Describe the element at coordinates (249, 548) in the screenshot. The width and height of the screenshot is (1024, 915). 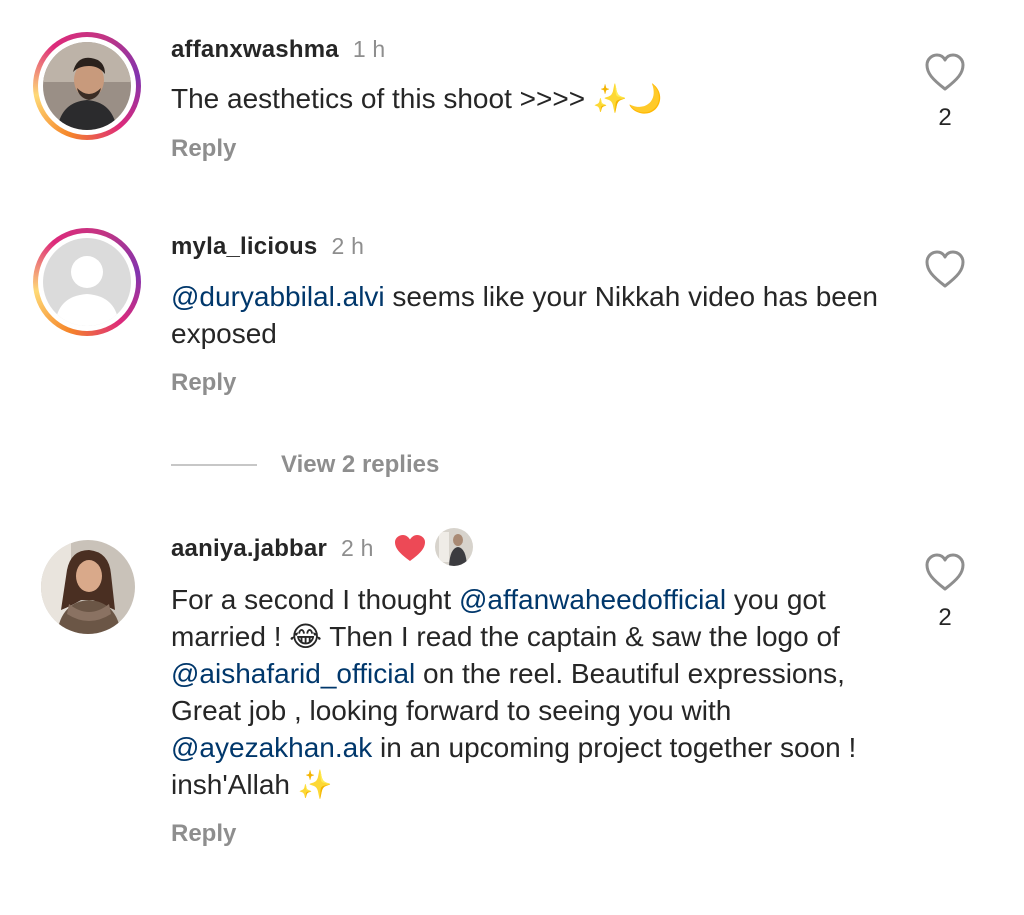
I see `username-text: aaniya.jabbar` at that location.